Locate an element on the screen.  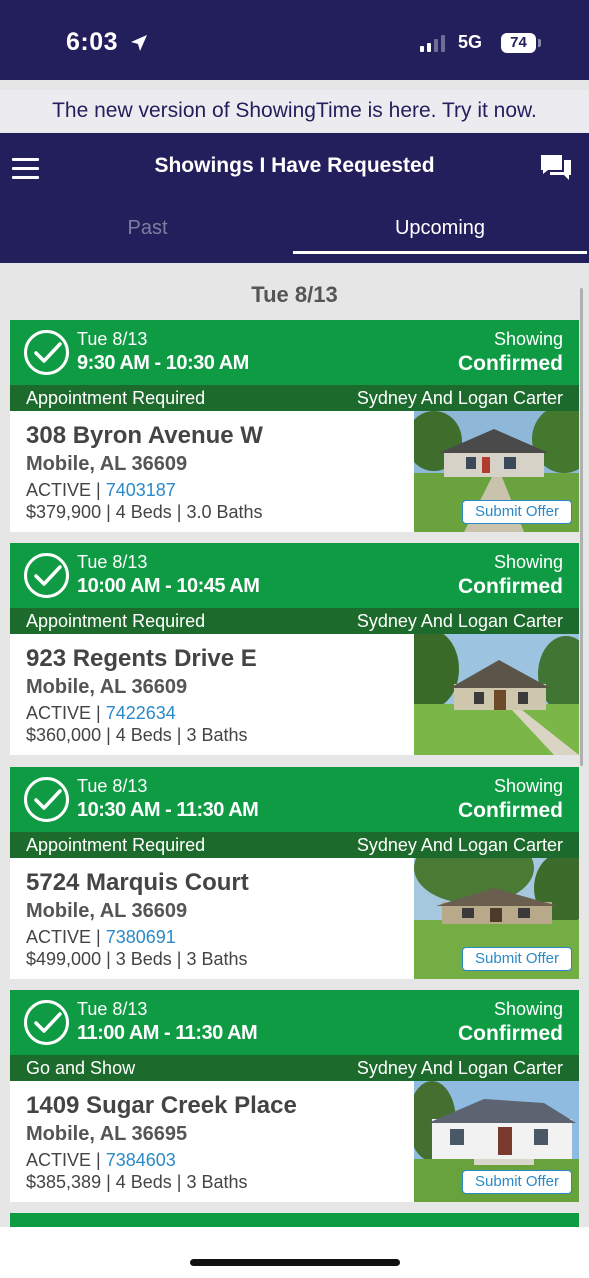
property-photo is located at coordinates (496, 694).